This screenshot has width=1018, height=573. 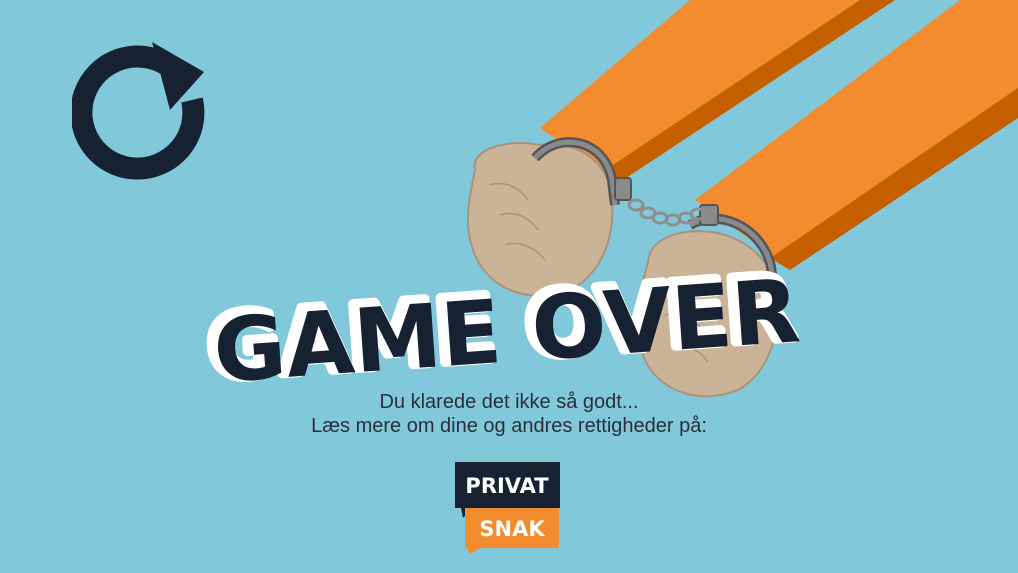 I want to click on logo-word-snak: SNAK, so click(x=512, y=529).